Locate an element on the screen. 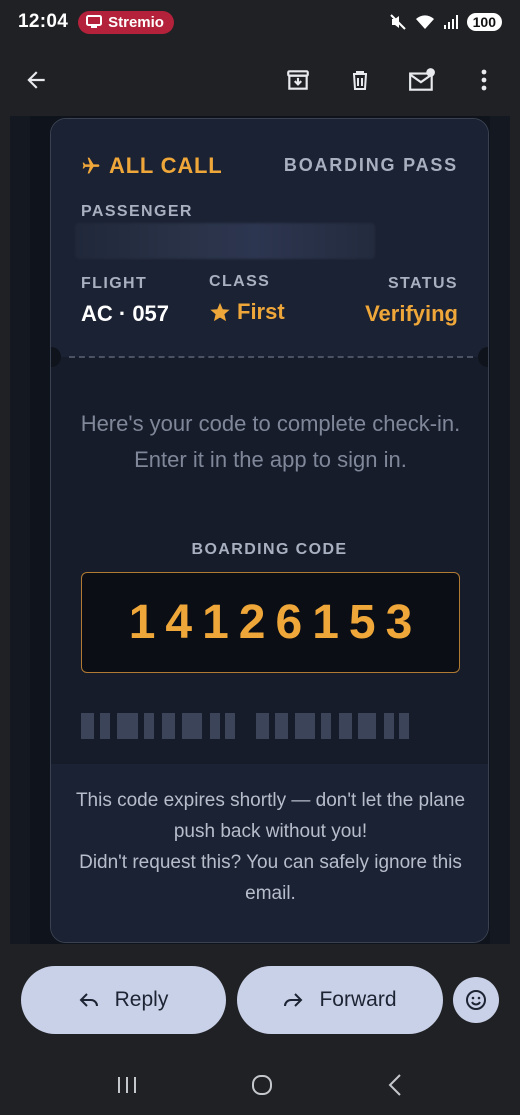  mark-unread-icon is located at coordinates (422, 79).